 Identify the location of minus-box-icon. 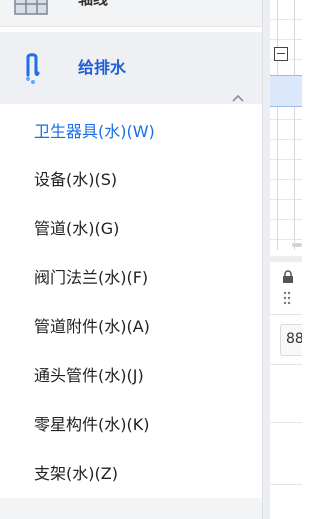
(281, 54).